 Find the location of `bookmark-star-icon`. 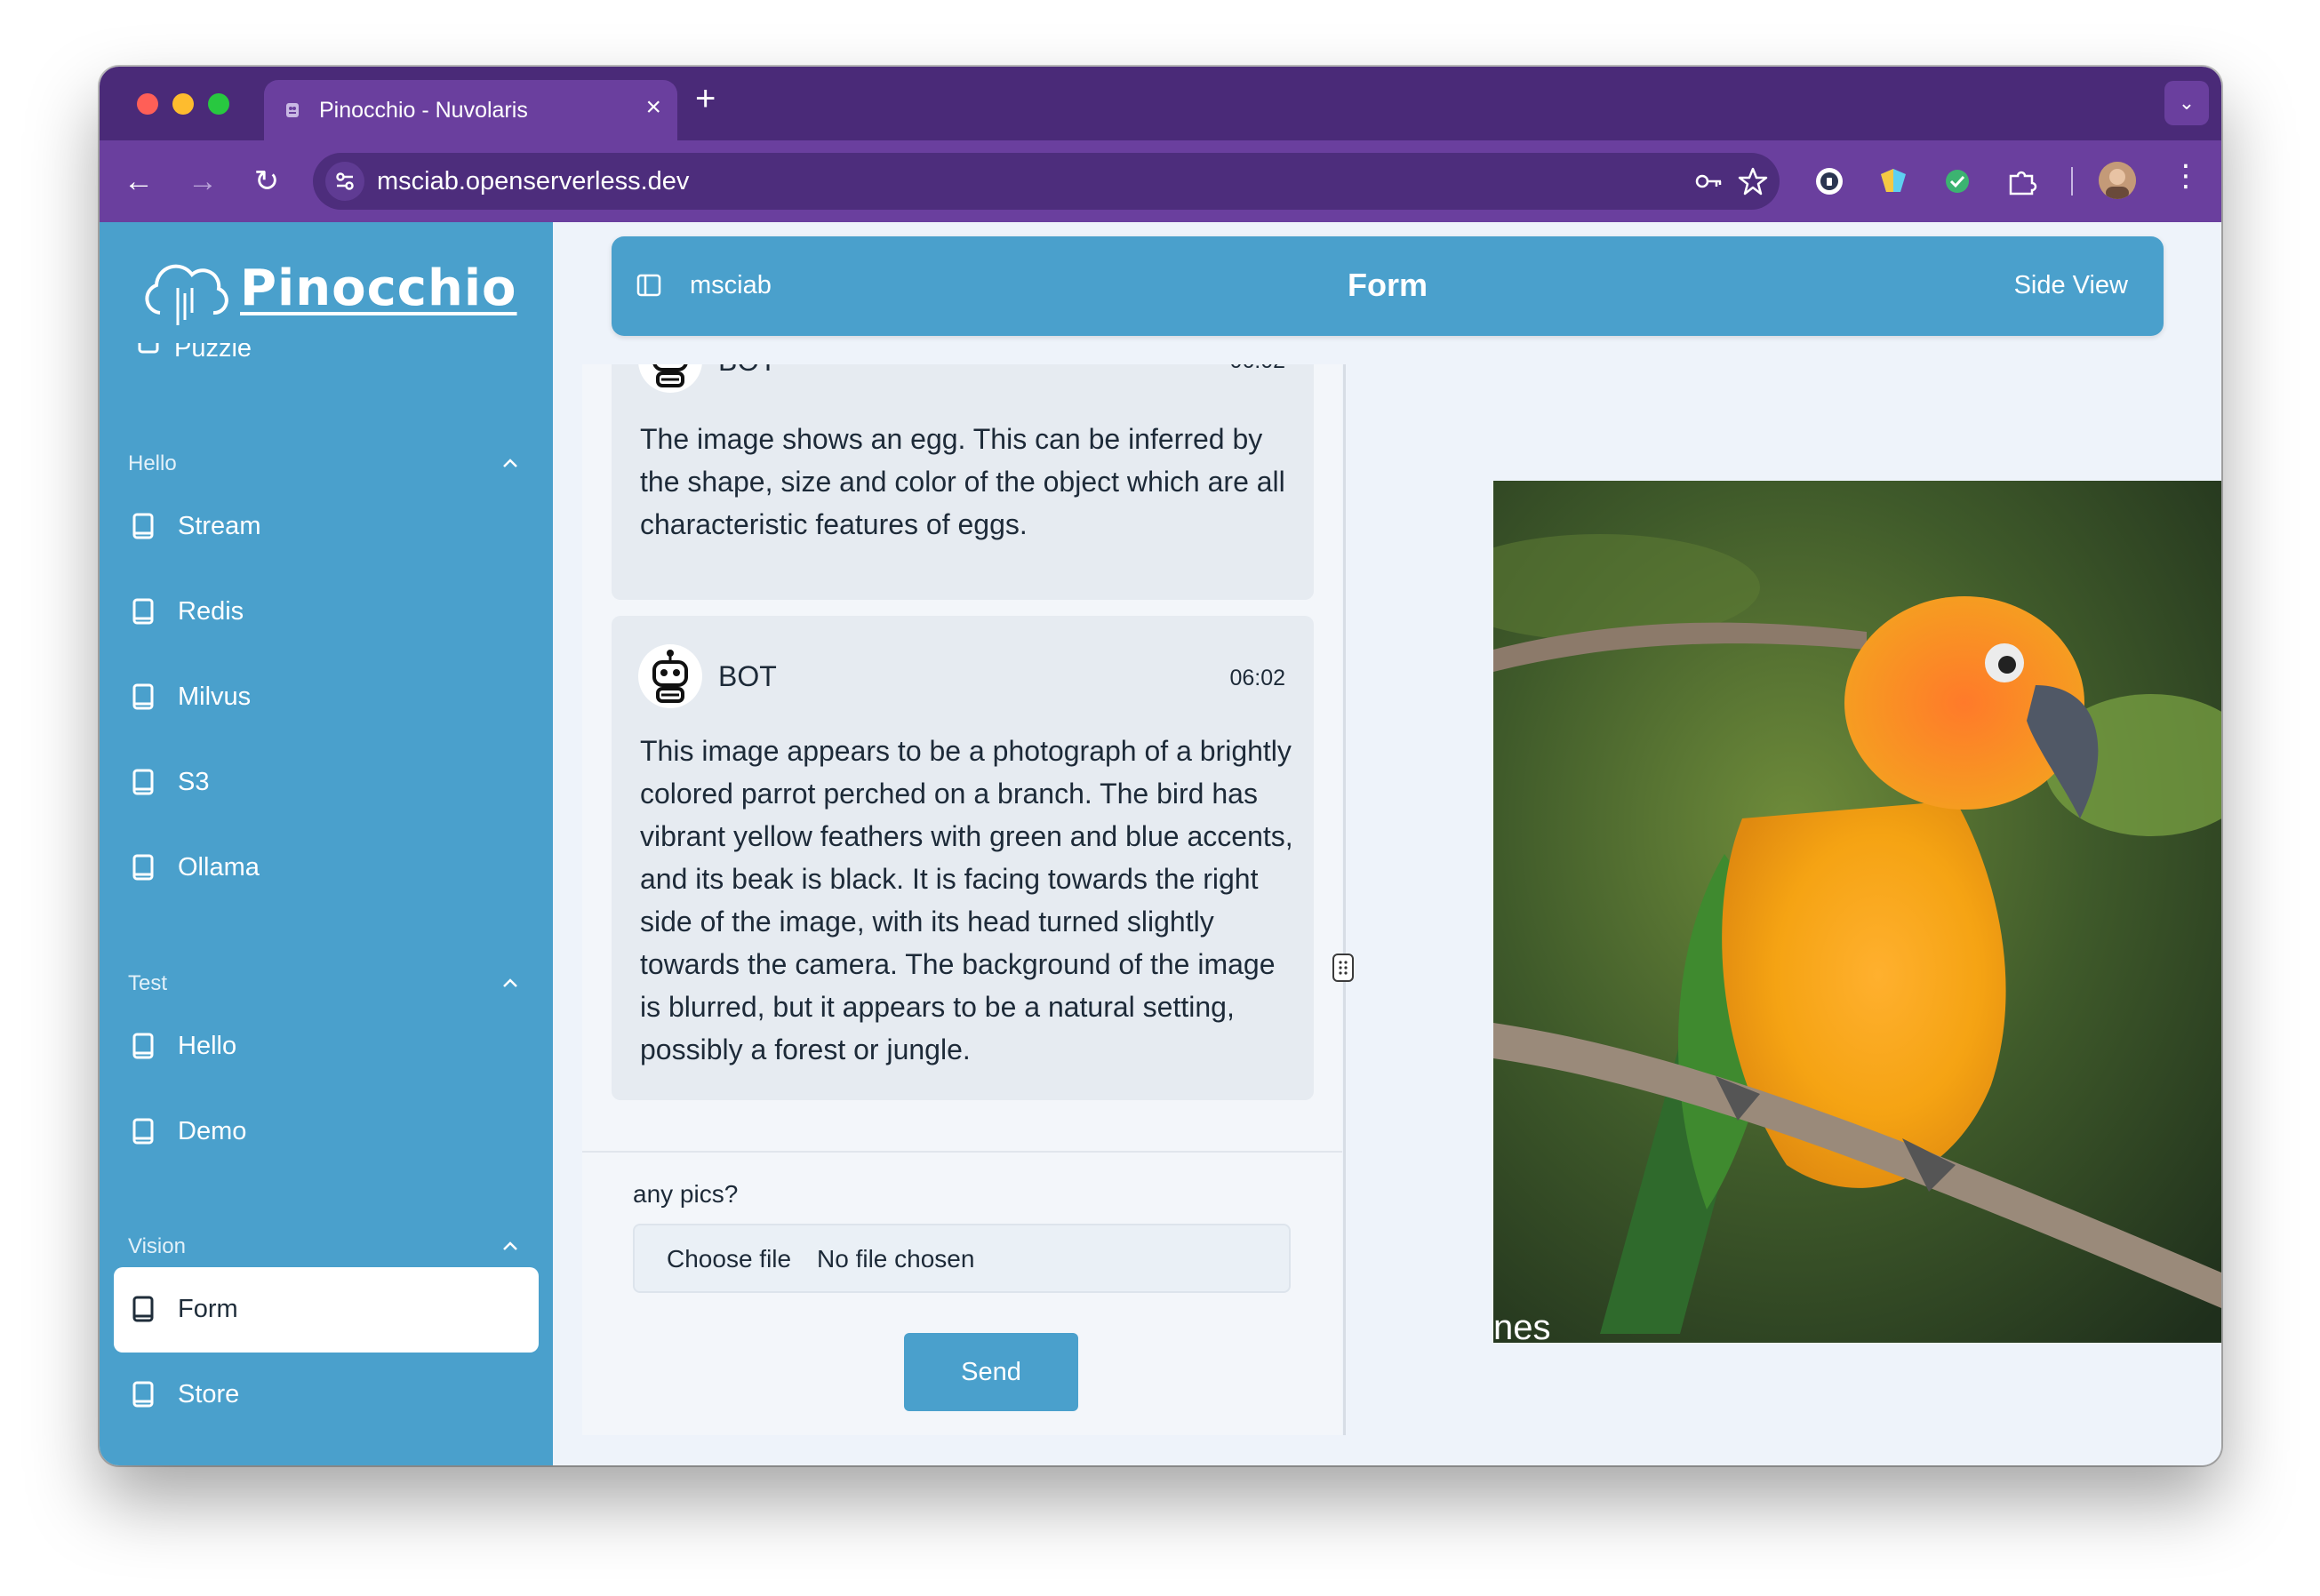

bookmark-star-icon is located at coordinates (1753, 181).